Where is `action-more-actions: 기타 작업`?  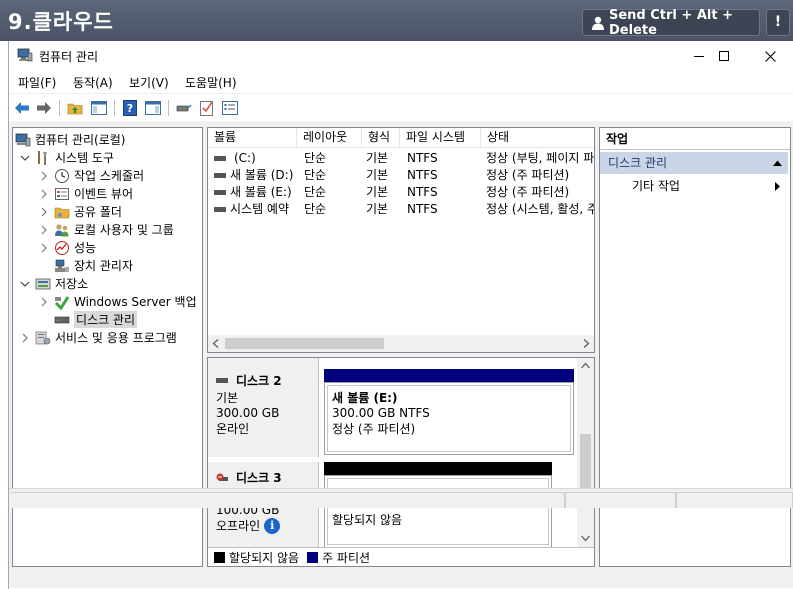
action-more-actions: 기타 작업 is located at coordinates (694, 186).